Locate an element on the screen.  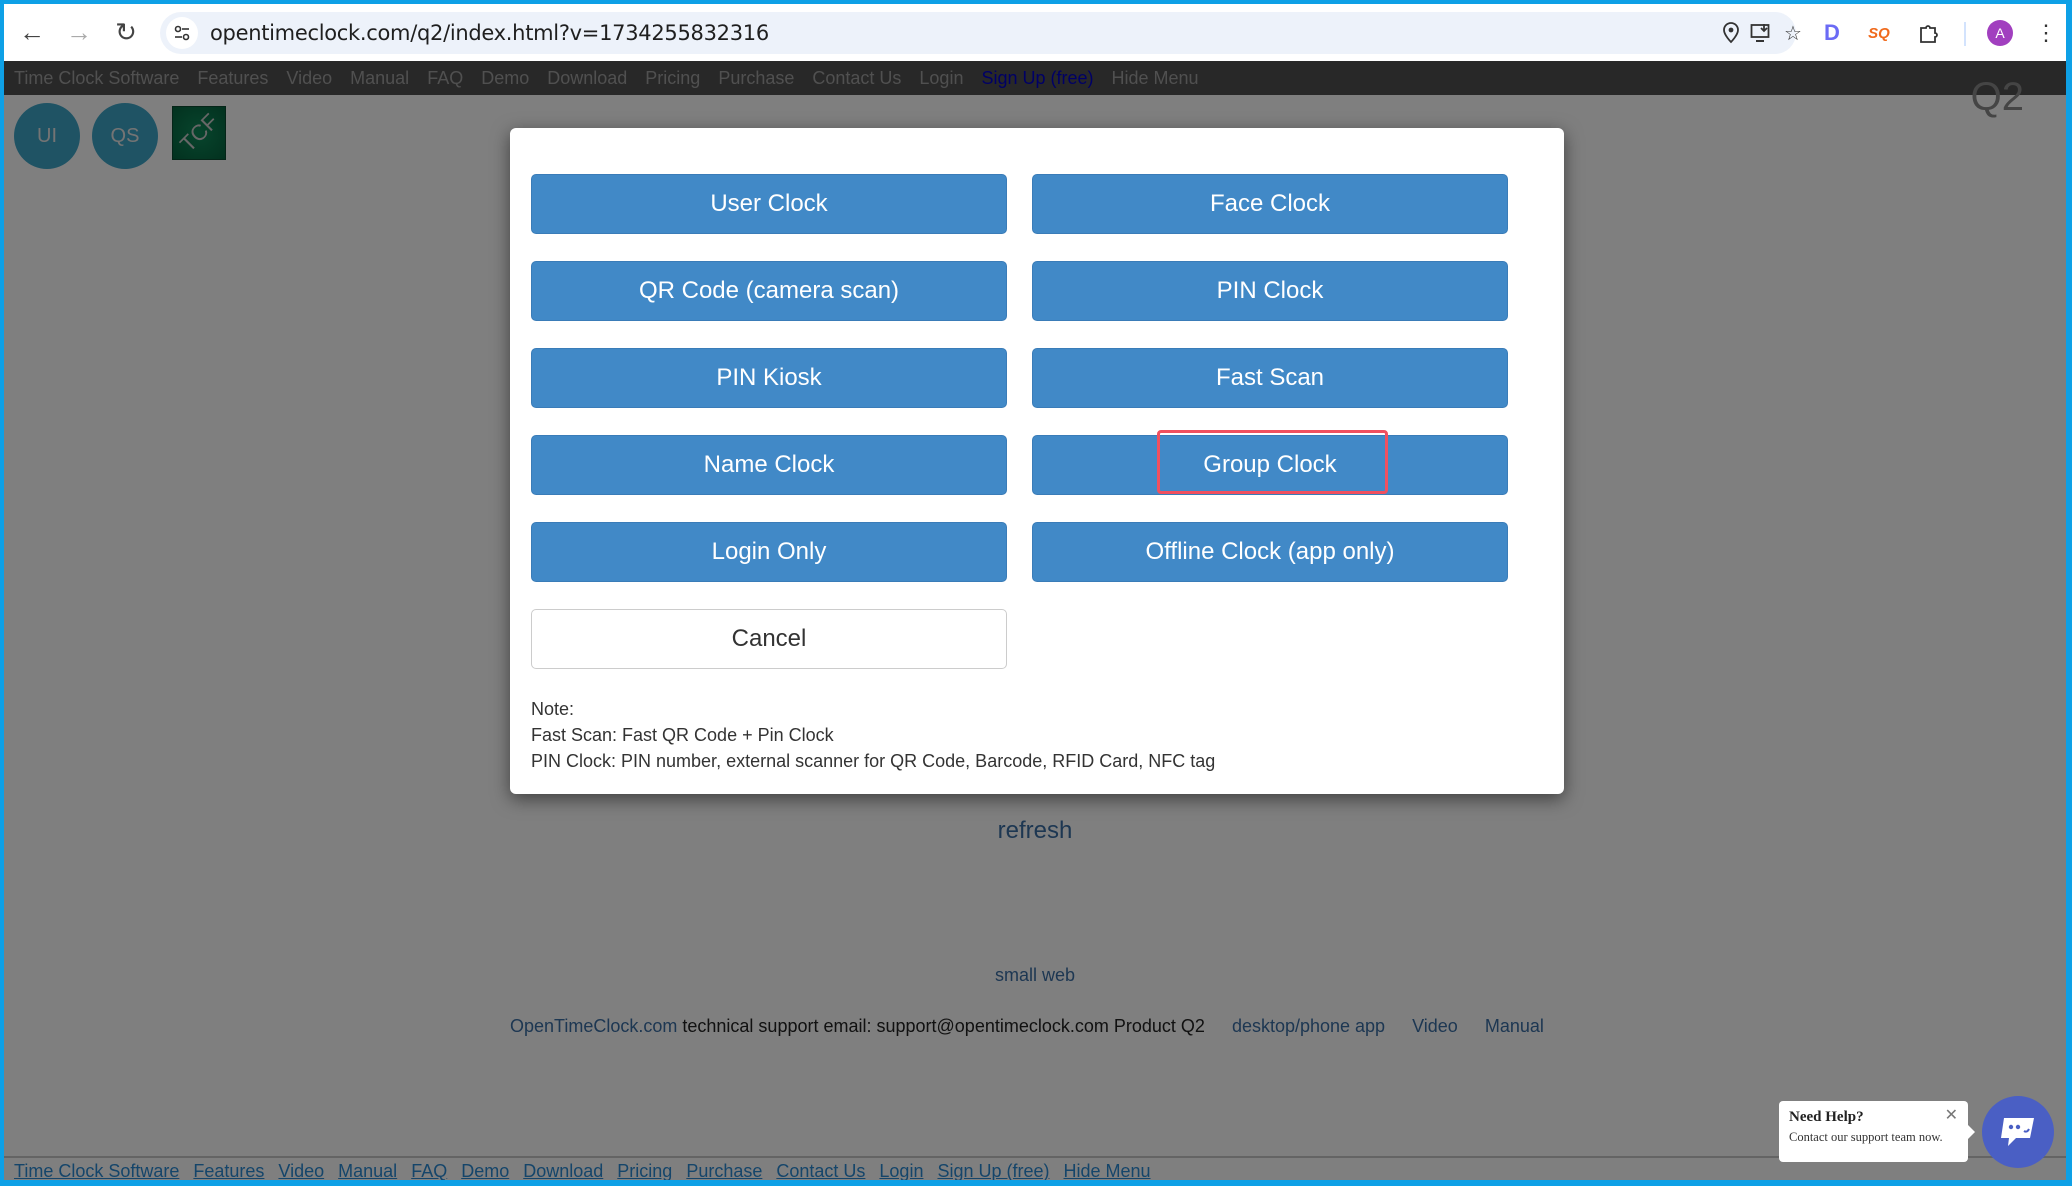
avatar-letter: A is located at coordinates (2000, 33).